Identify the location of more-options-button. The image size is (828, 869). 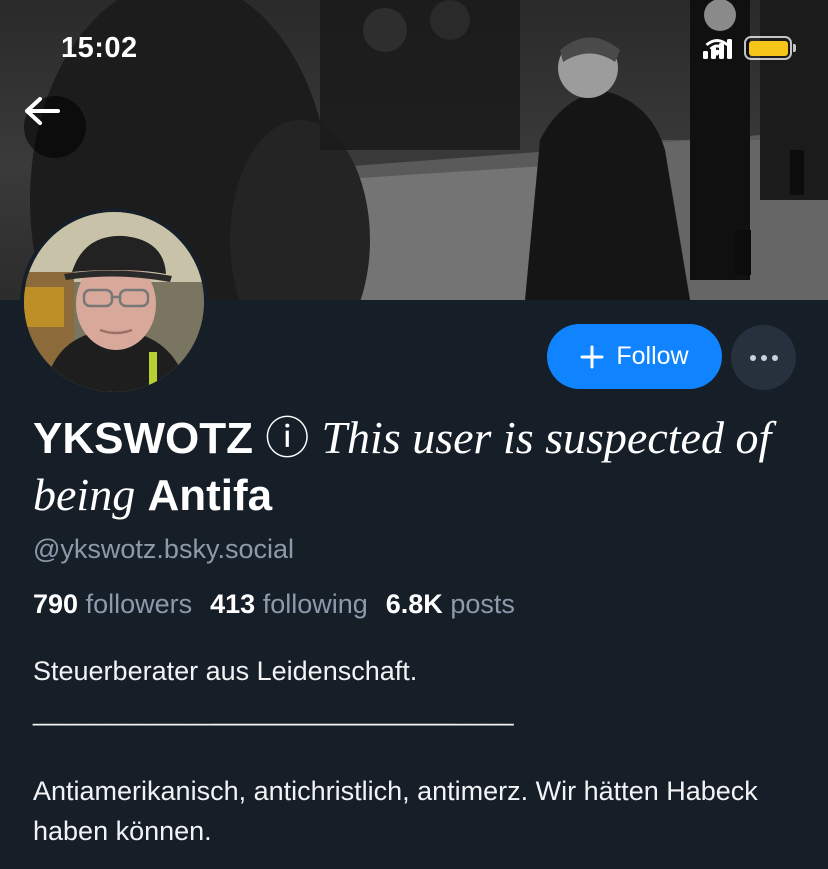
(763, 357).